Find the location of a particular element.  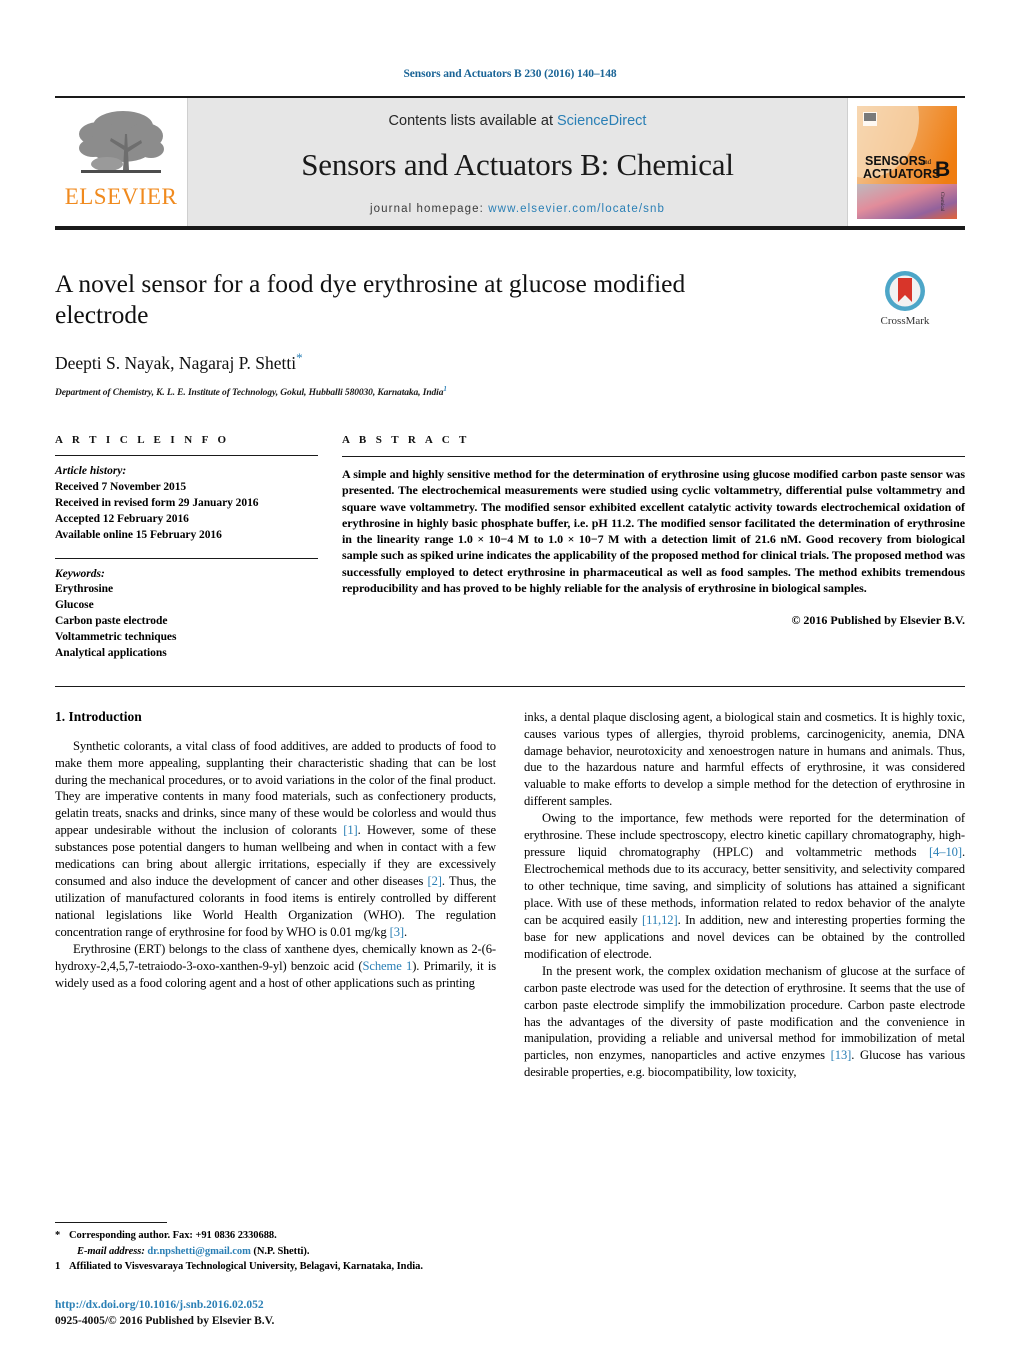

abstract-copyright: © 2016 Published by Elsevier B.V. is located at coordinates (878, 620).